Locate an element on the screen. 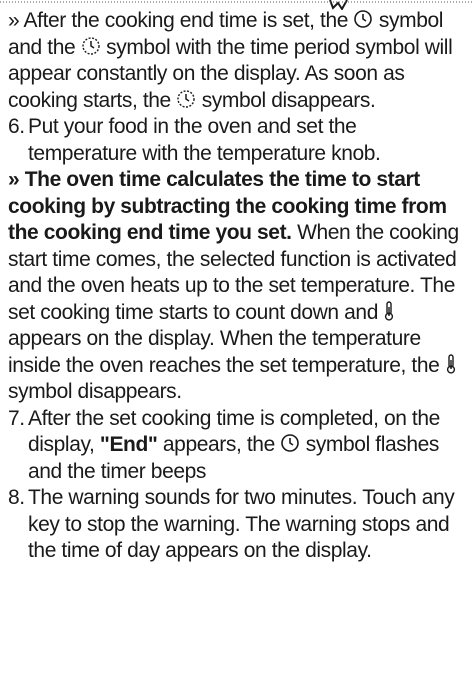 The width and height of the screenshot is (474, 698). text: appears, the is located at coordinates (218, 444).